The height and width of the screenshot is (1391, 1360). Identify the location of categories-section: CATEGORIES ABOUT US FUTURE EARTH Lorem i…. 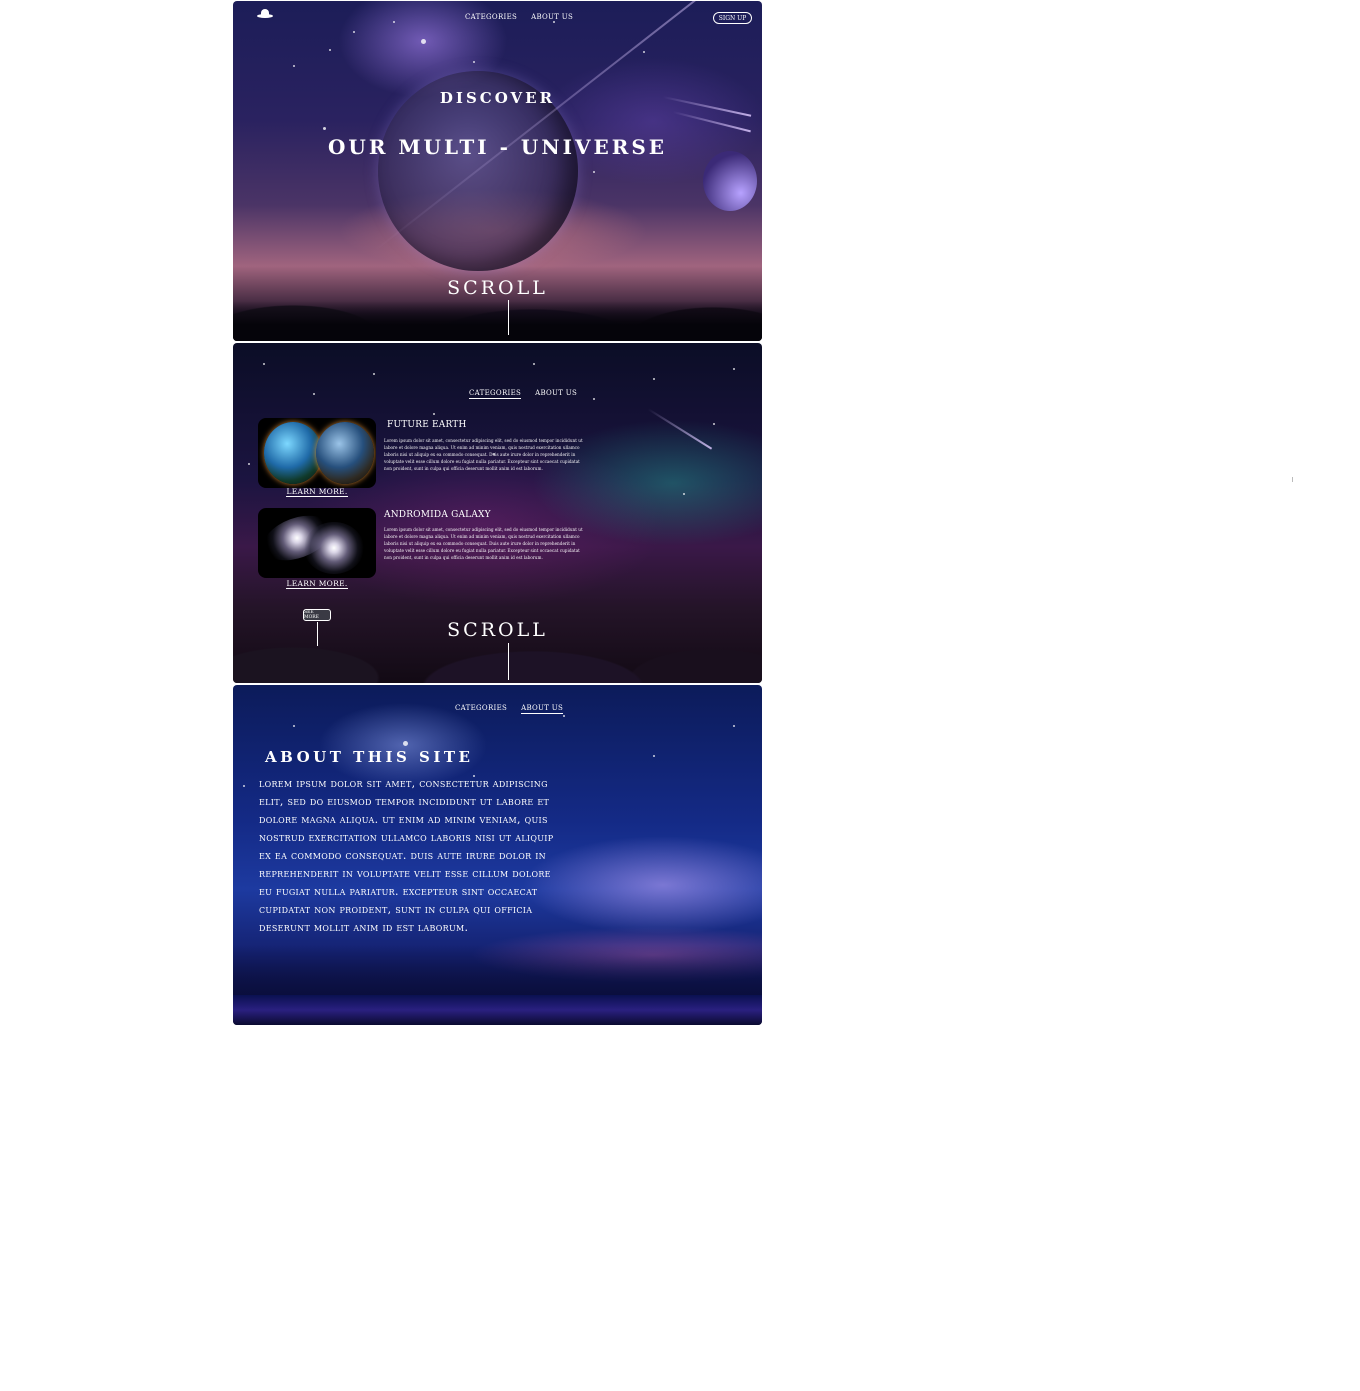
(497, 513).